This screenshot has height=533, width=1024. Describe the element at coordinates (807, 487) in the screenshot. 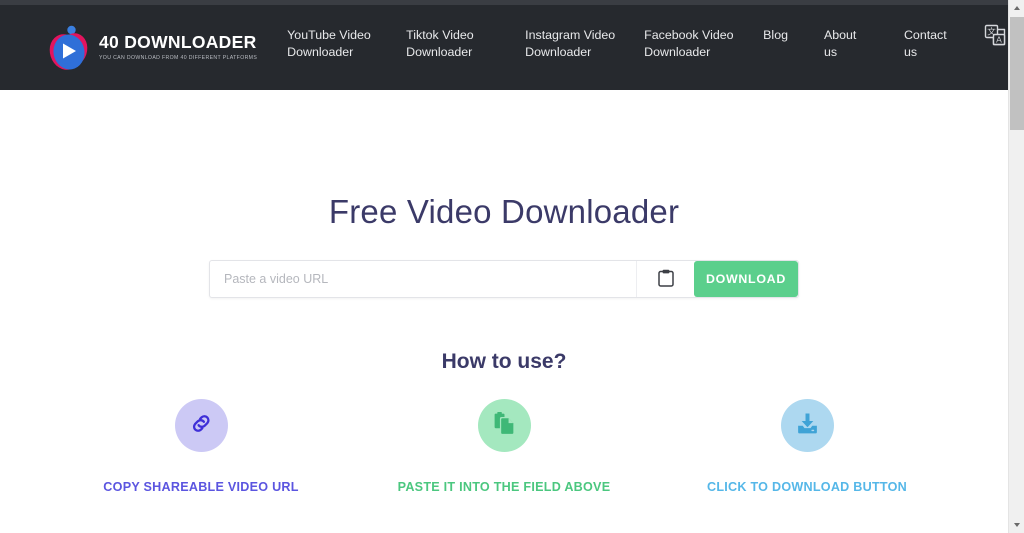

I see `step-label: CLICK TO DOWNLOAD BUTTON` at that location.